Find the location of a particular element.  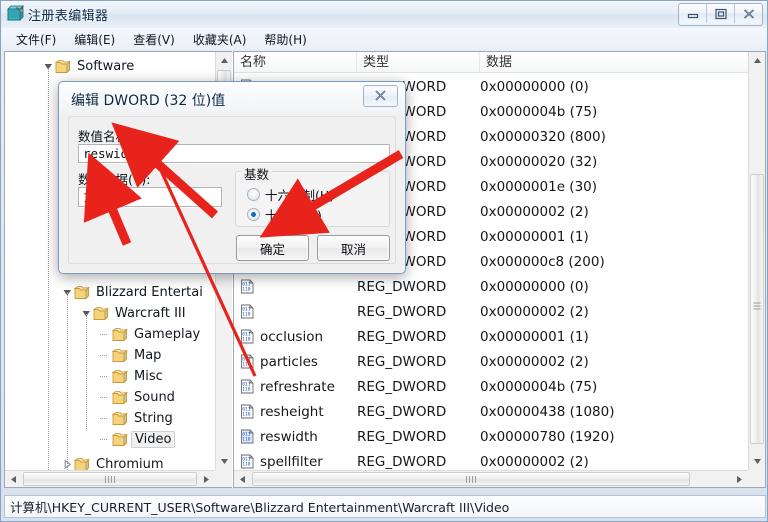

menu-edit: 编辑(E) is located at coordinates (94, 39).